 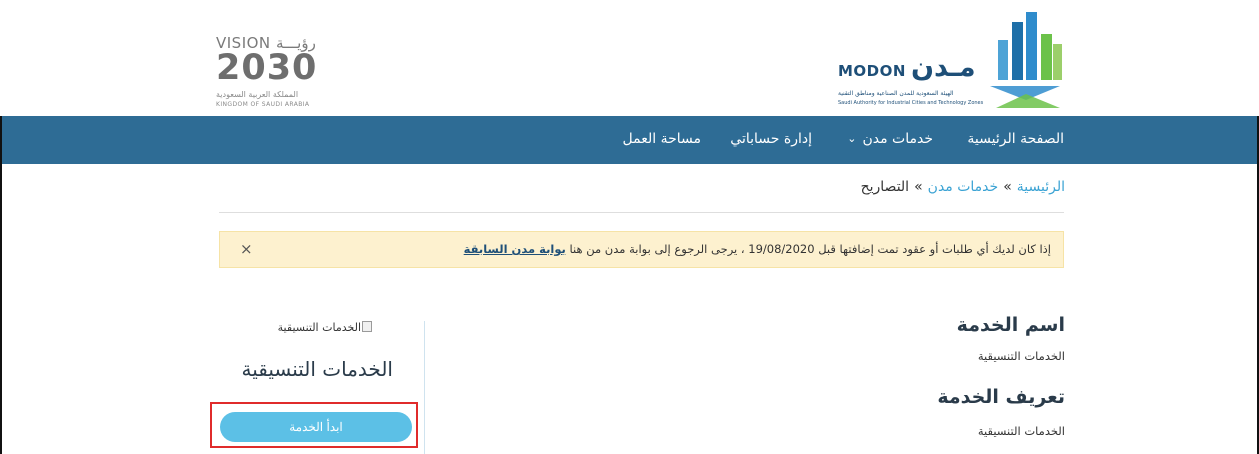 I want to click on breadcrumb-services-link: خدمات مدن, so click(x=963, y=187).